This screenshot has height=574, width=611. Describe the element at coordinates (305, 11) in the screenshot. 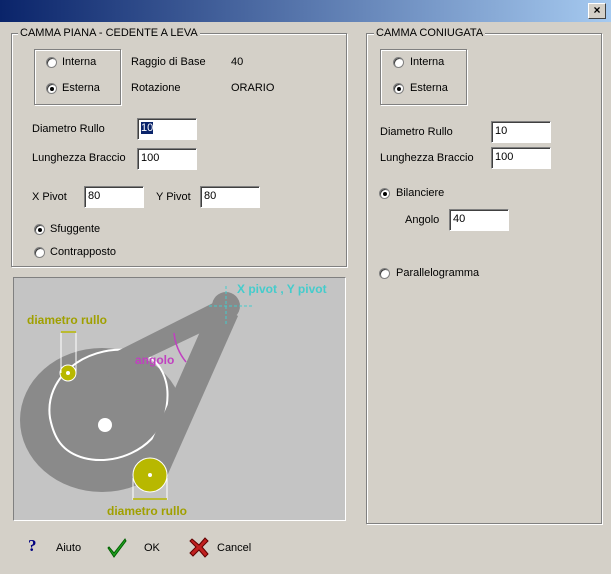

I see `title-bar` at that location.